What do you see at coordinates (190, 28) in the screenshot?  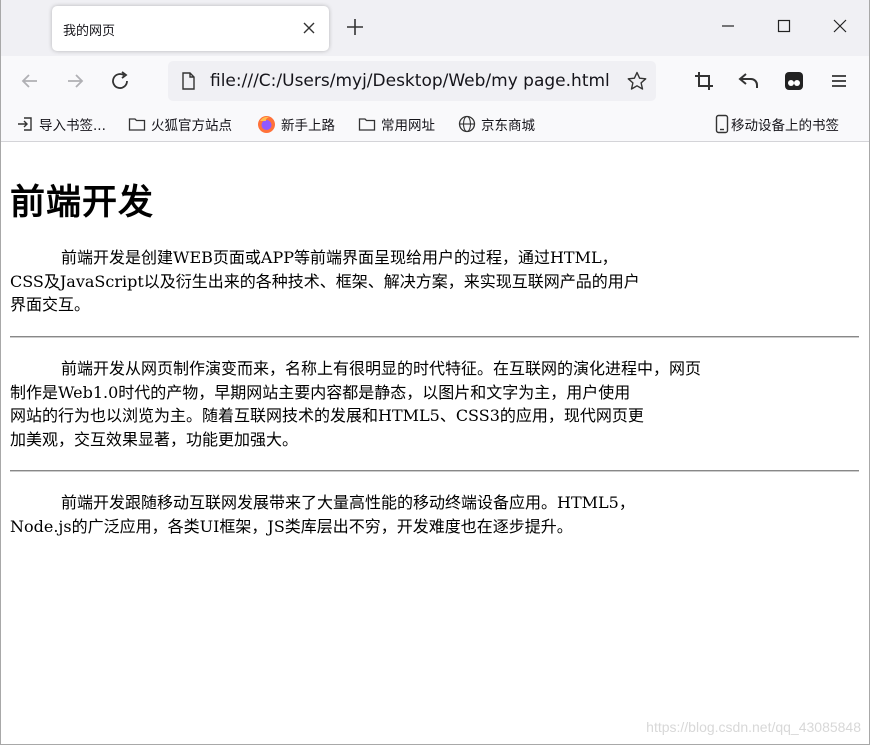 I see `tab-active: 我的网页` at bounding box center [190, 28].